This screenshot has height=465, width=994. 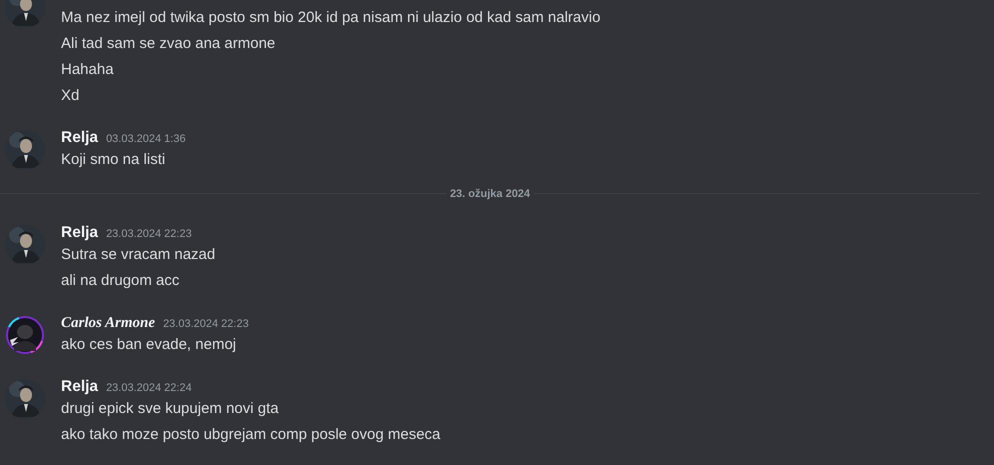 I want to click on timestamp: 03.03.2024 1:36, so click(x=146, y=139).